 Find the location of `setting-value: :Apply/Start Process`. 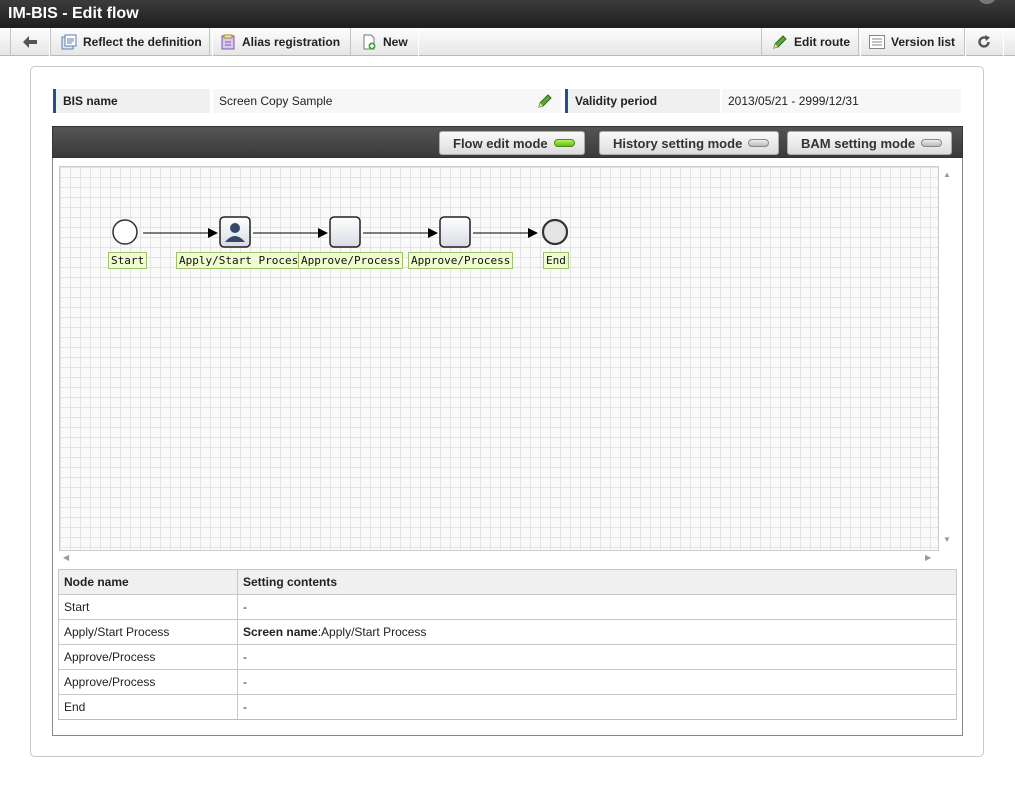

setting-value: :Apply/Start Process is located at coordinates (372, 632).